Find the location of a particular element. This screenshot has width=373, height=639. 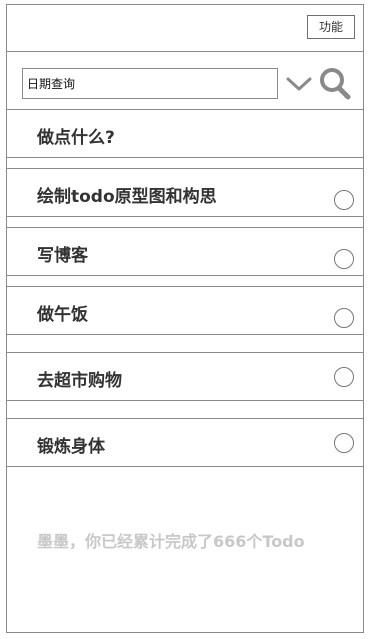

todo-item-label: 锻炼身体 is located at coordinates (71, 447).